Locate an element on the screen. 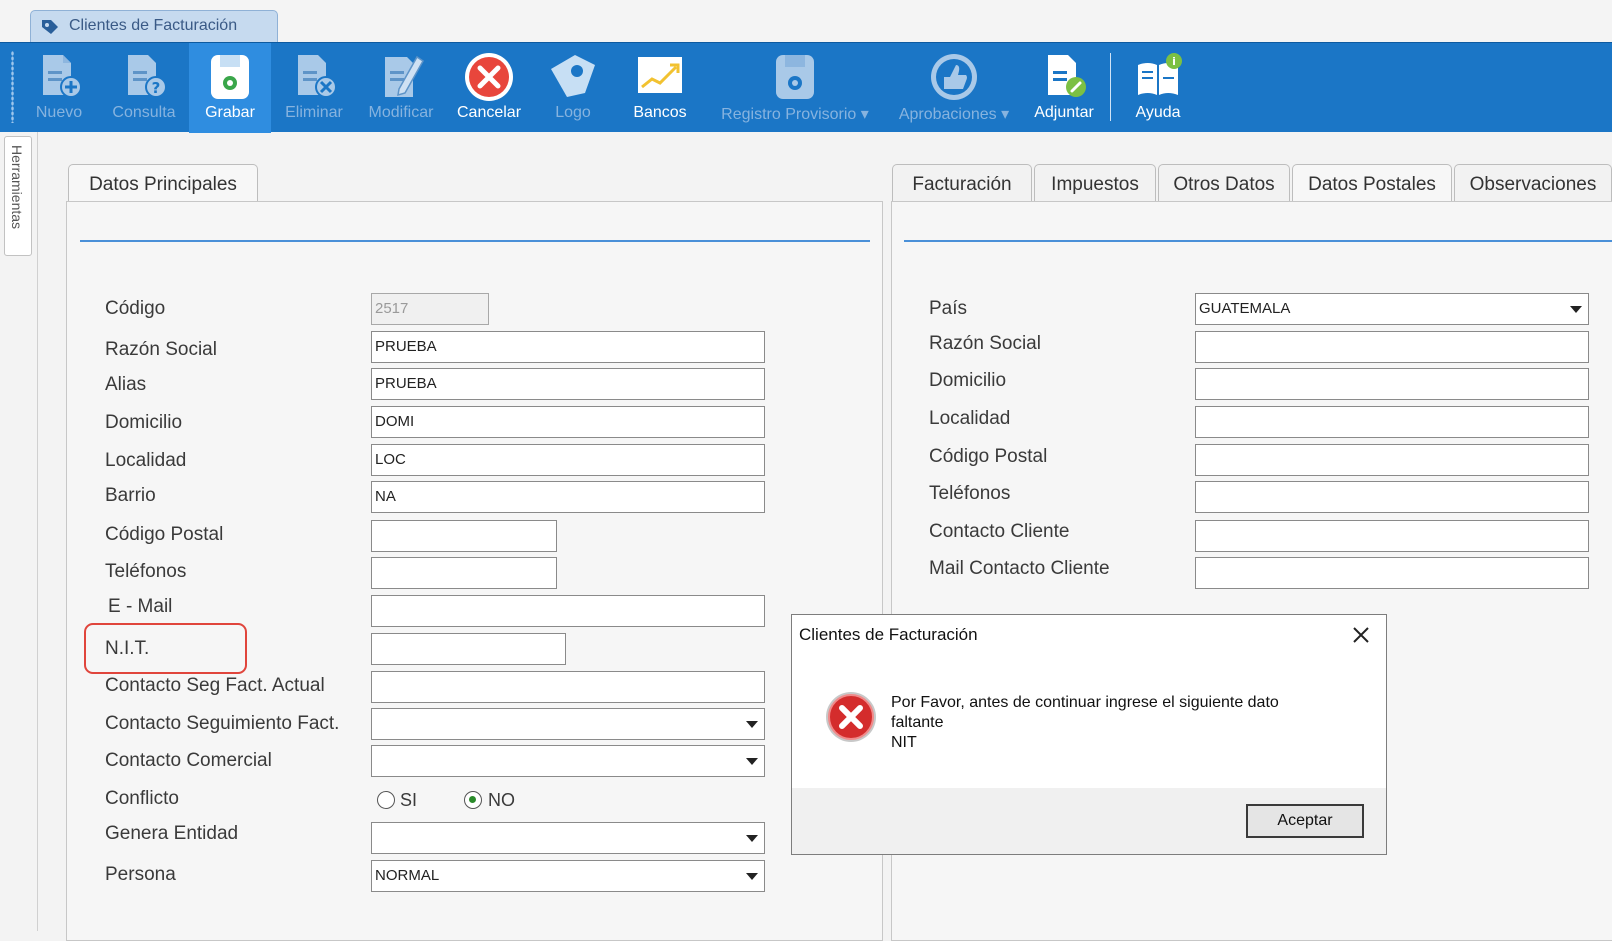 This screenshot has height=941, width=1612. nuevo-button: Nuevo is located at coordinates (59, 88).